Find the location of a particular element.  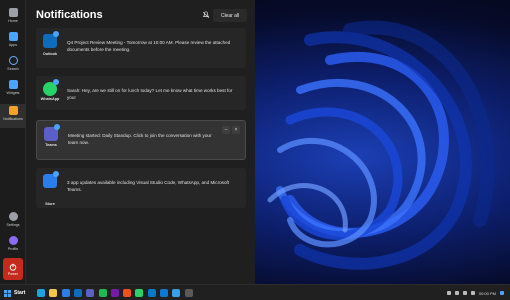

sidebar-item-settings: Settings is located at coordinates (13, 224).